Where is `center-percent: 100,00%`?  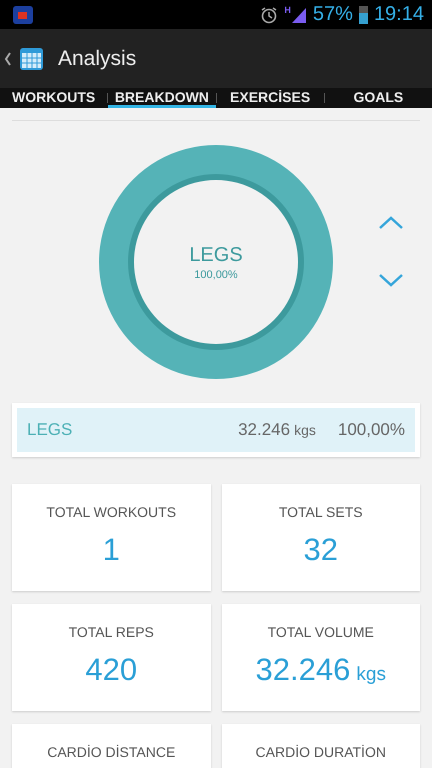
center-percent: 100,00% is located at coordinates (216, 274).